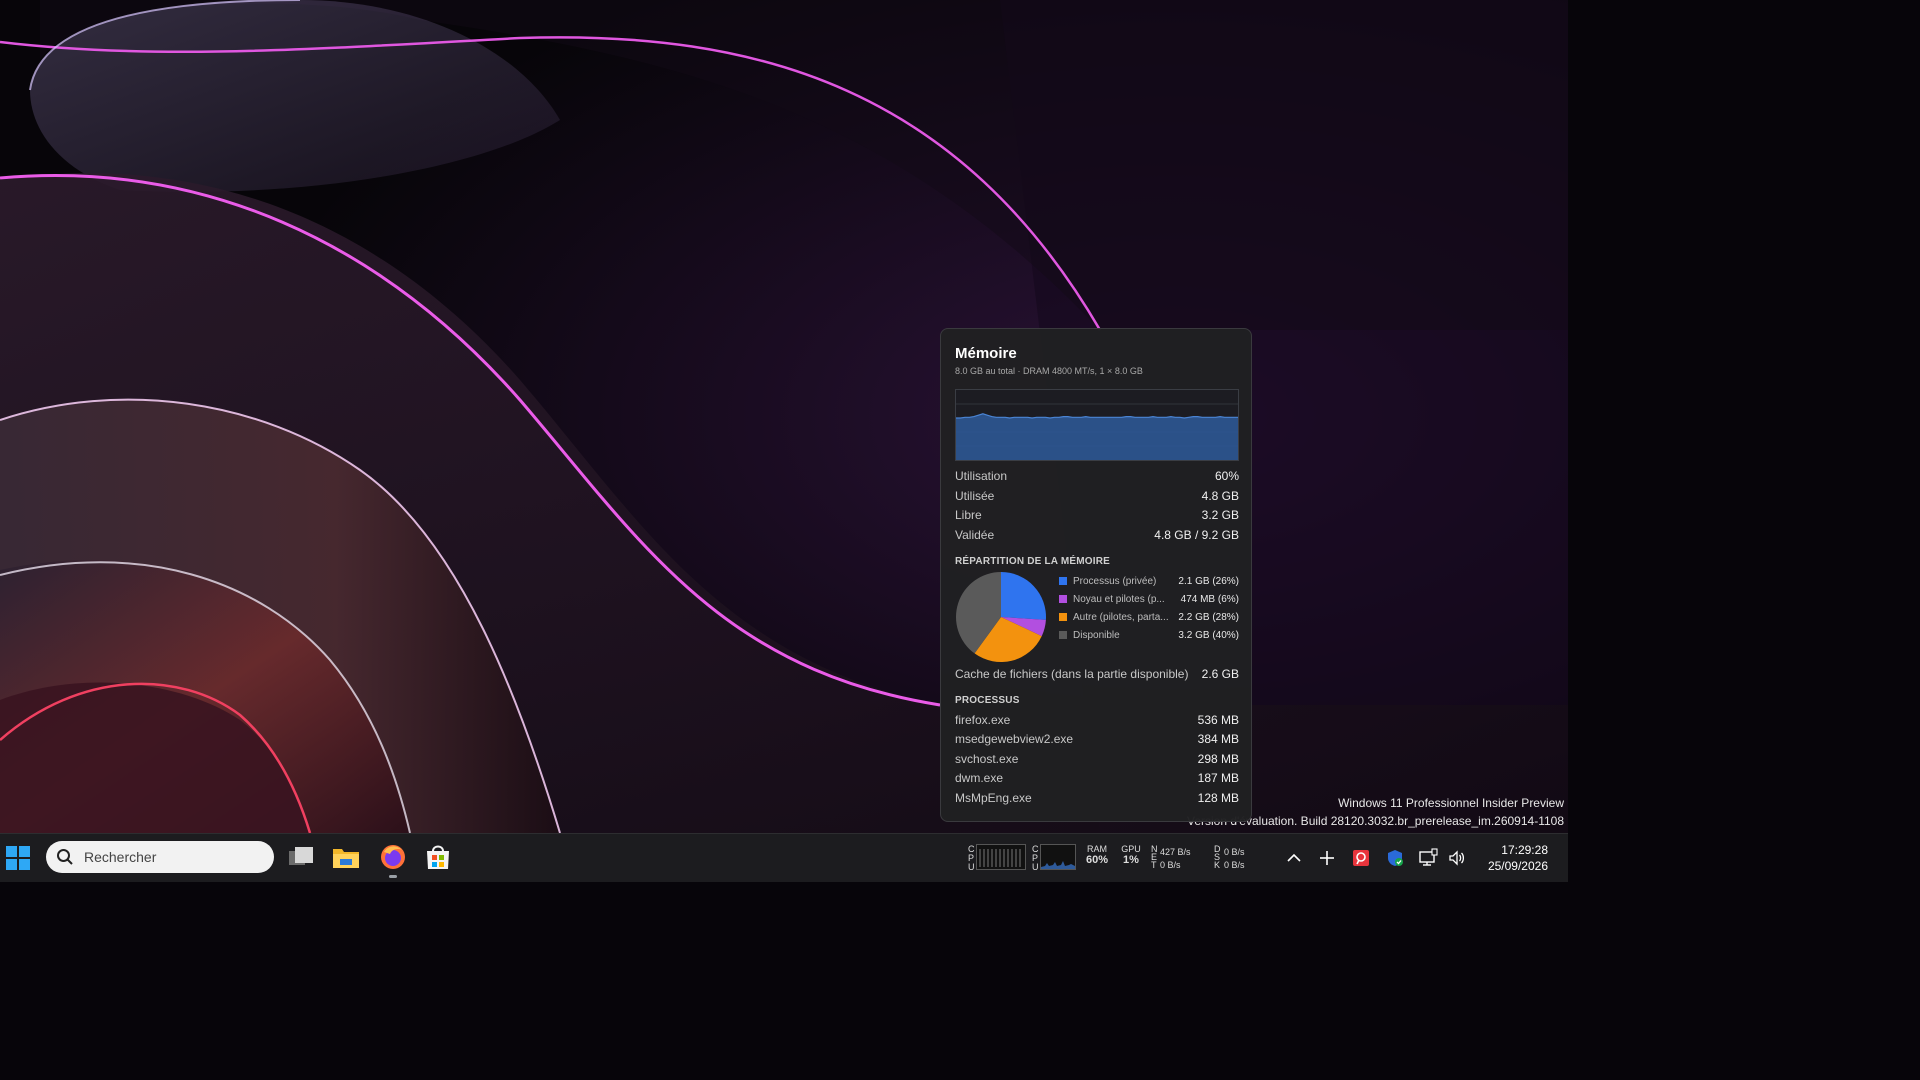  What do you see at coordinates (1023, 596) in the screenshot?
I see `pie-slice` at bounding box center [1023, 596].